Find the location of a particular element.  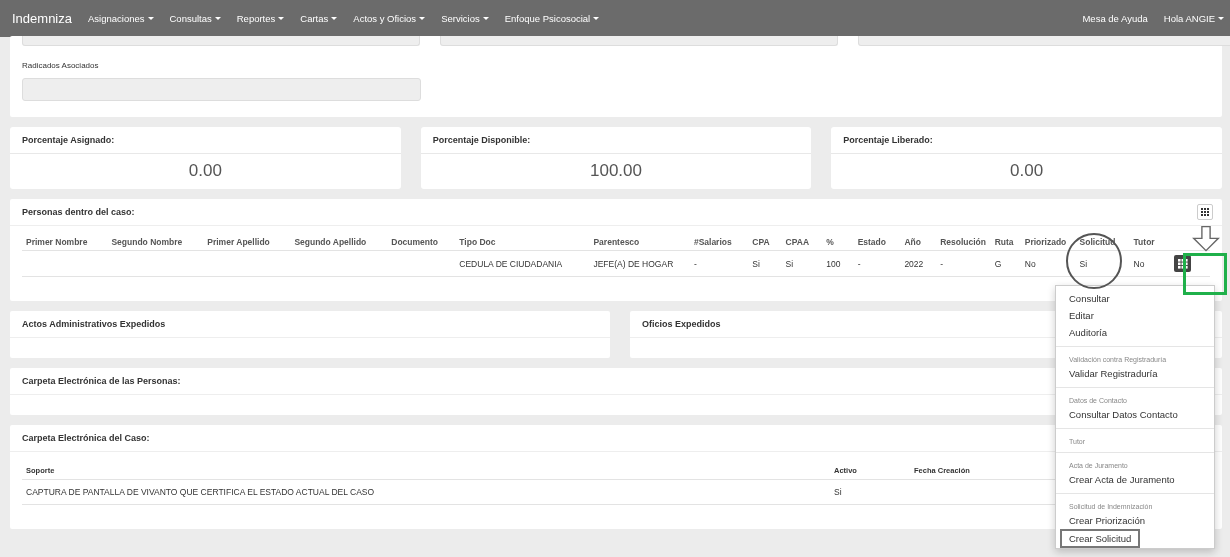

card-title: Porcentaje Liberado: is located at coordinates (1026, 140).